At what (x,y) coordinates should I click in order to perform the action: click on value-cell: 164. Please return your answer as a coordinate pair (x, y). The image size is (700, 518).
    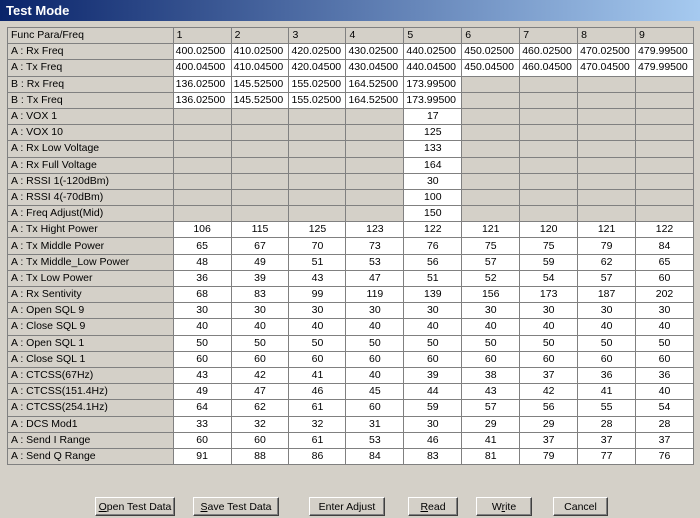
    Looking at the image, I should click on (433, 165).